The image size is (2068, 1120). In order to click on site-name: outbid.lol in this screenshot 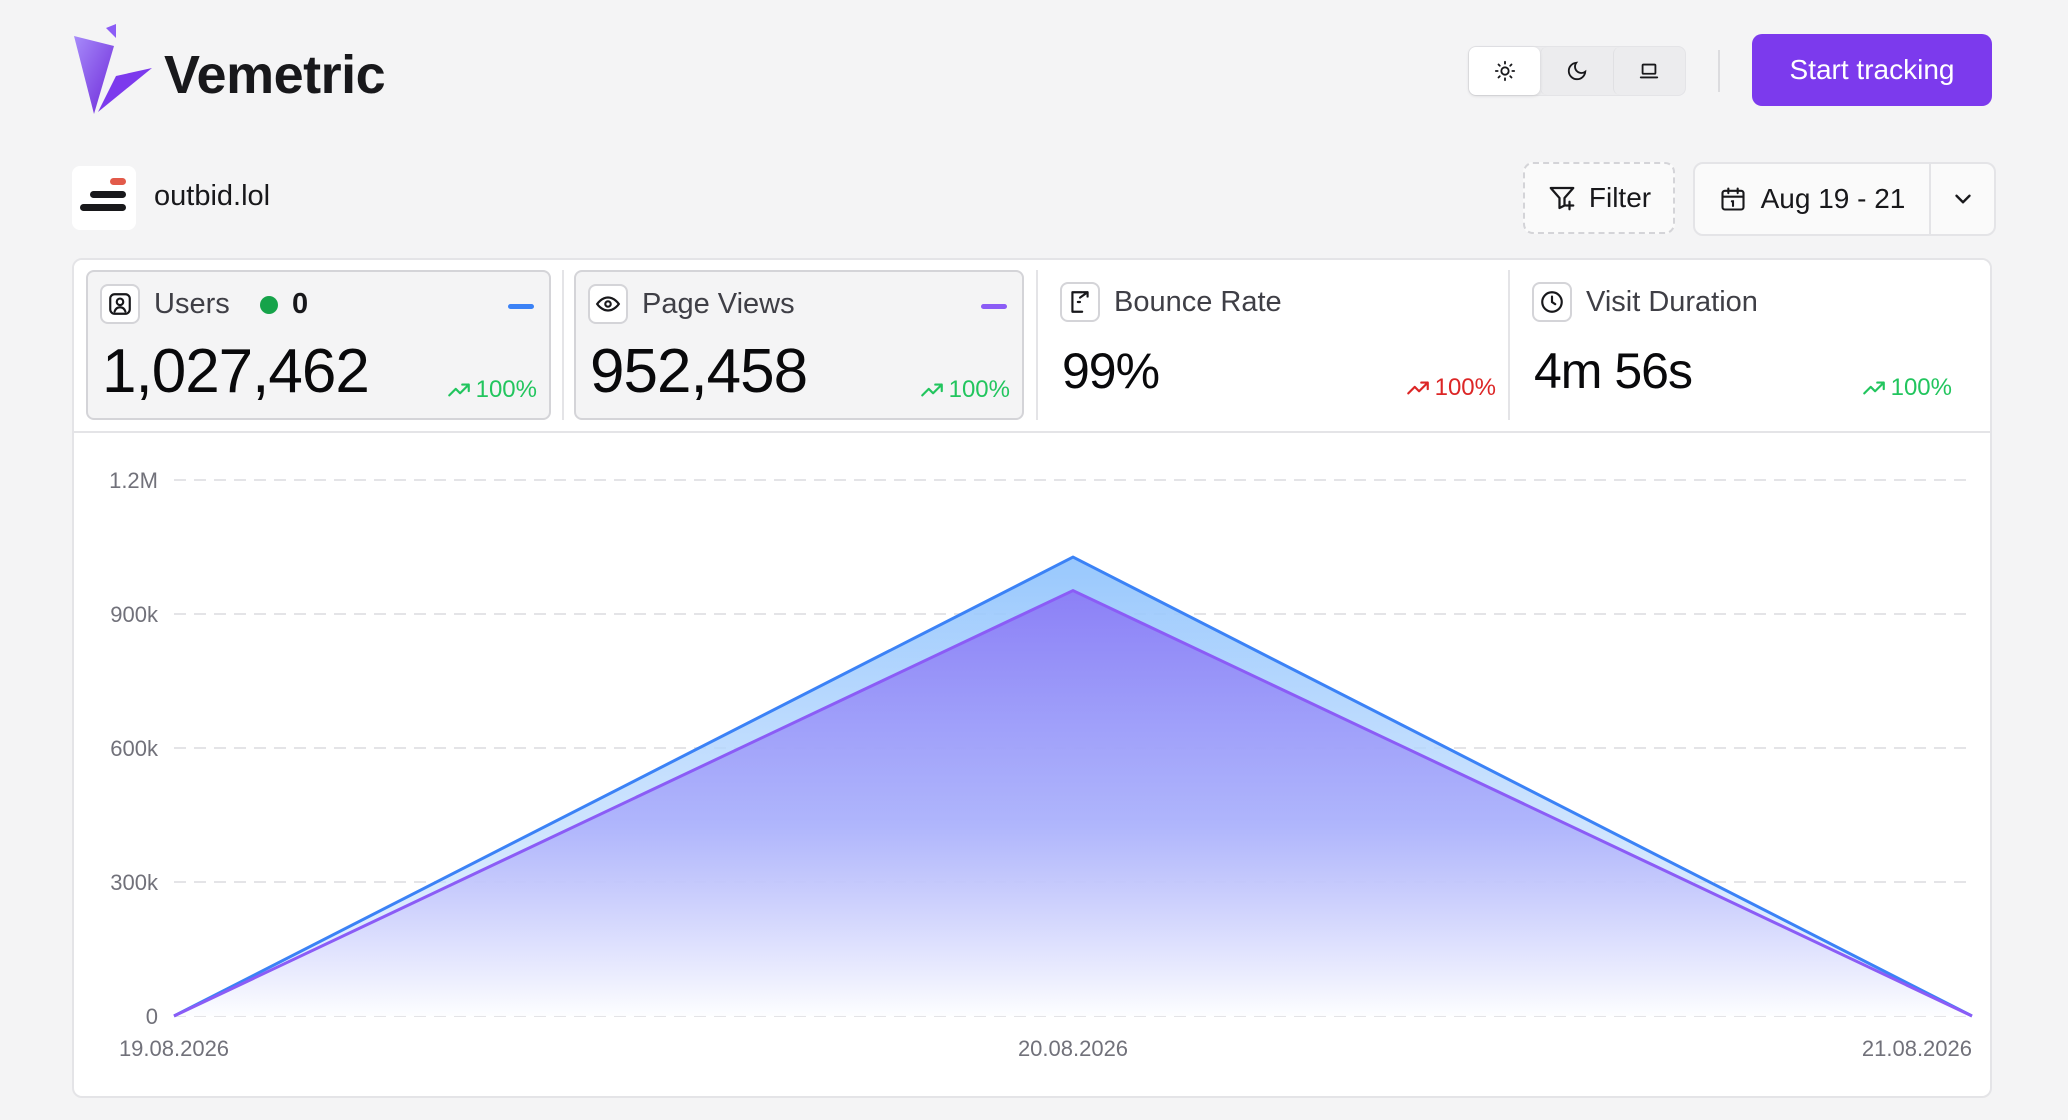, I will do `click(212, 196)`.